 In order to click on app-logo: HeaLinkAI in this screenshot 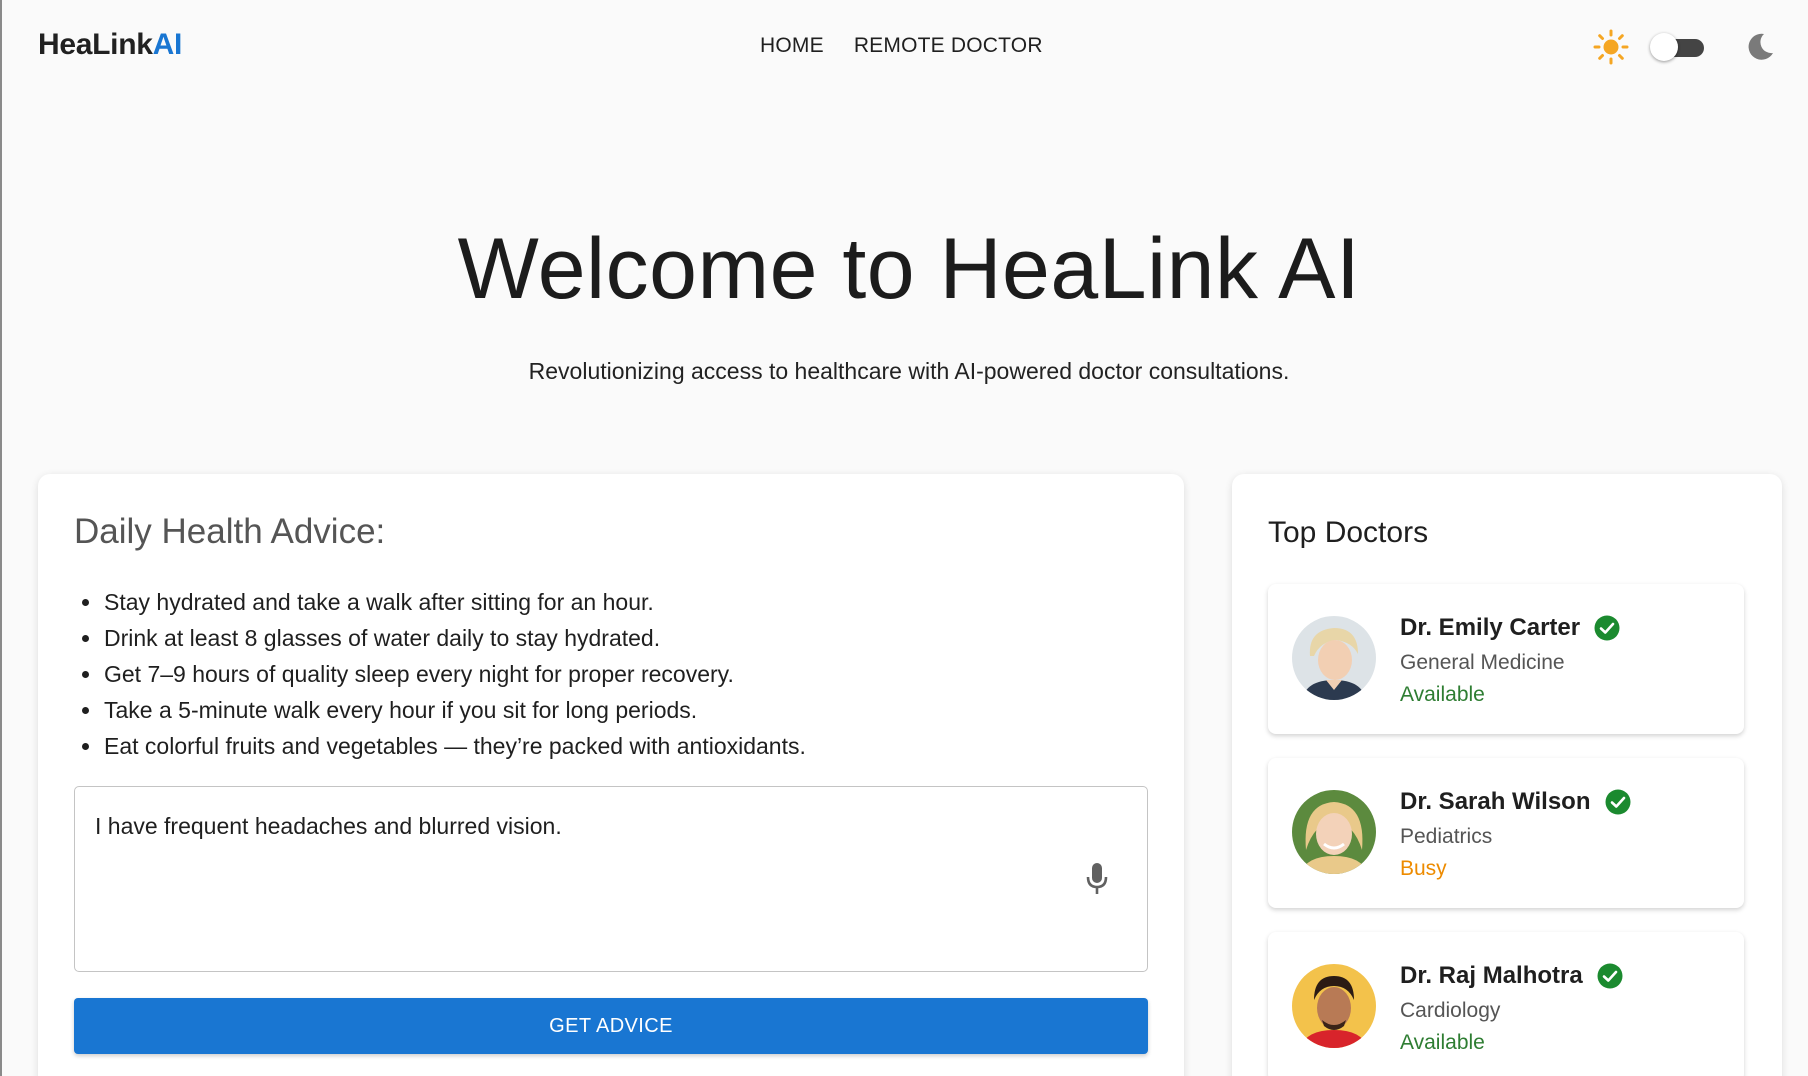, I will do `click(110, 45)`.